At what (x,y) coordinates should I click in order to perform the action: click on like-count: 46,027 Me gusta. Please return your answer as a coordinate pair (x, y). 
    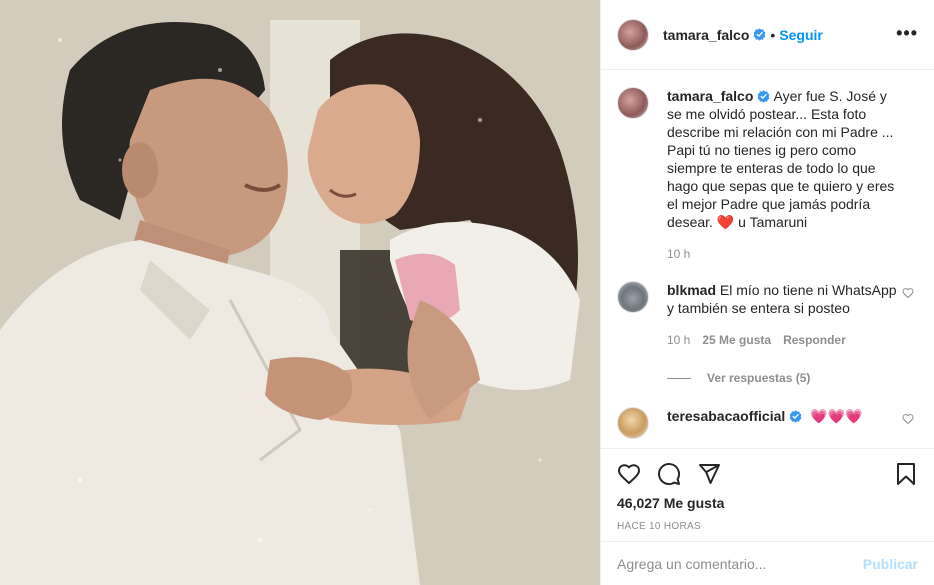
    Looking at the image, I should click on (767, 503).